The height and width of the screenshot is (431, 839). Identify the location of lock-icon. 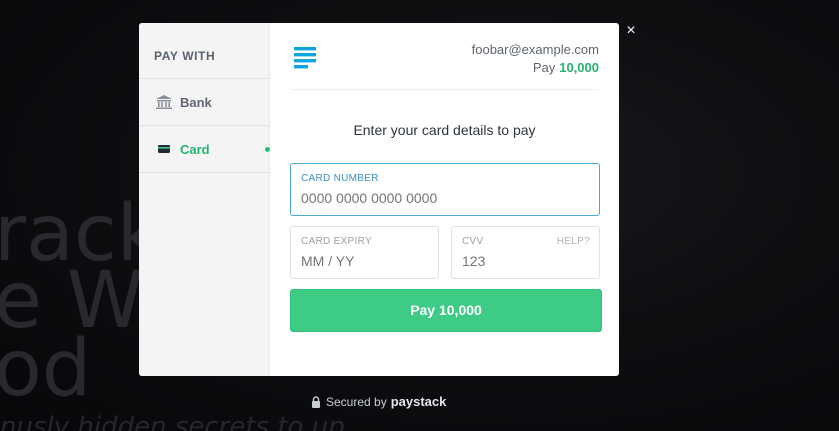
(316, 401).